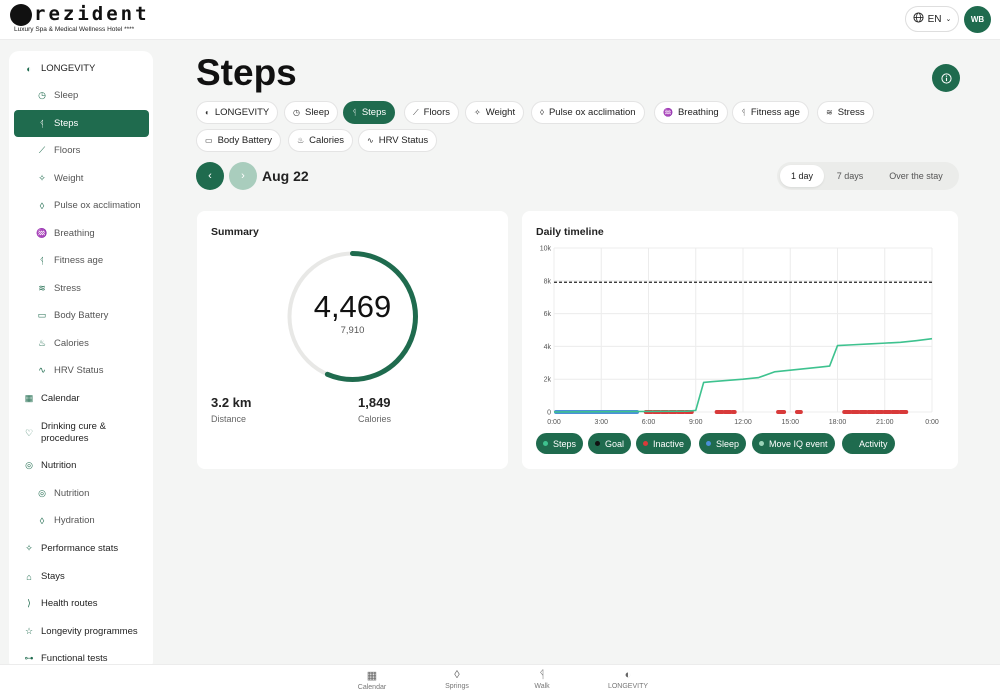 The width and height of the screenshot is (1000, 698). Describe the element at coordinates (81, 233) in the screenshot. I see `sidebar-item-breathing: ♒ Breathing` at that location.